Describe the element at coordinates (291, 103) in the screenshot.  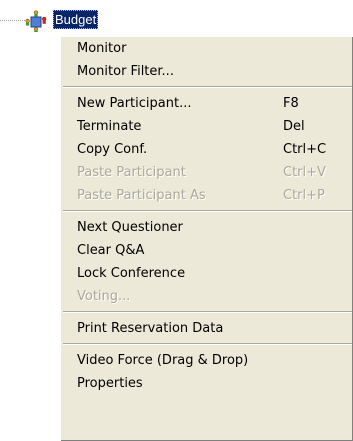
I see `menu-item-shortcut: F8` at that location.